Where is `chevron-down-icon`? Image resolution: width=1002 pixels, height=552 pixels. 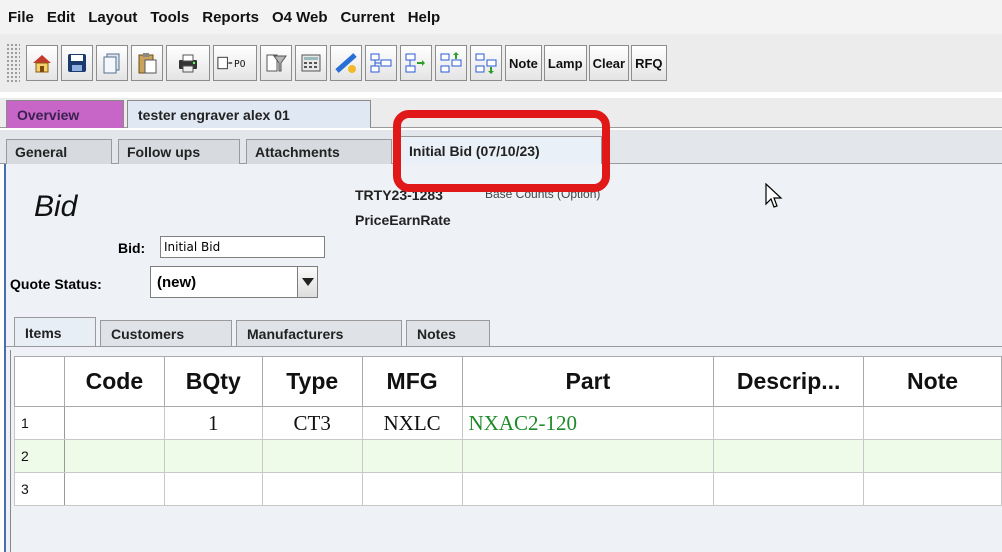 chevron-down-icon is located at coordinates (307, 282).